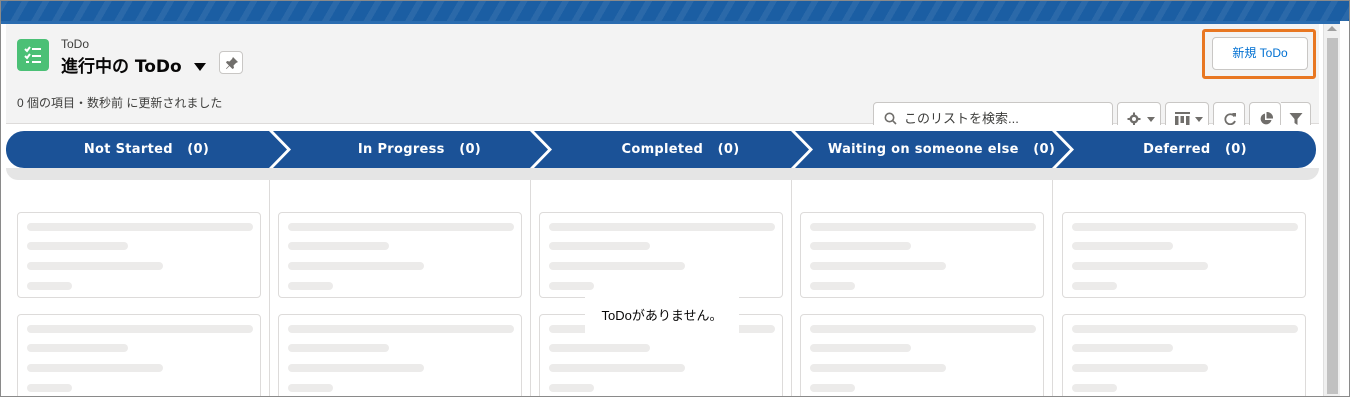  Describe the element at coordinates (1266, 118) in the screenshot. I see `chart-icon` at that location.